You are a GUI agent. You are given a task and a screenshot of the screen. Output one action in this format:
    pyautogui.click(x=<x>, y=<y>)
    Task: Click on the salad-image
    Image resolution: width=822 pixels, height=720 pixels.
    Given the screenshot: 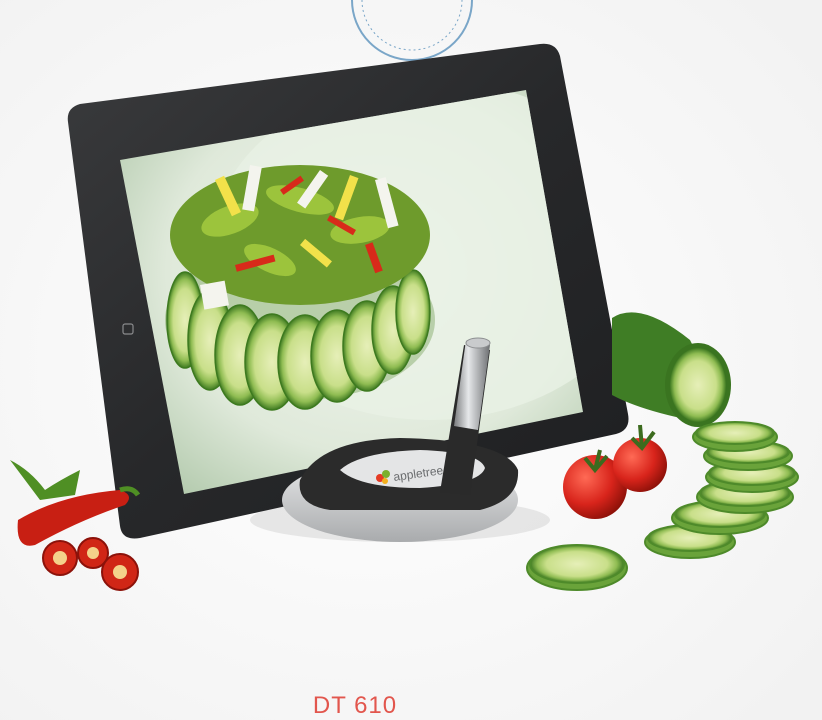 What is the action you would take?
    pyautogui.click(x=300, y=288)
    